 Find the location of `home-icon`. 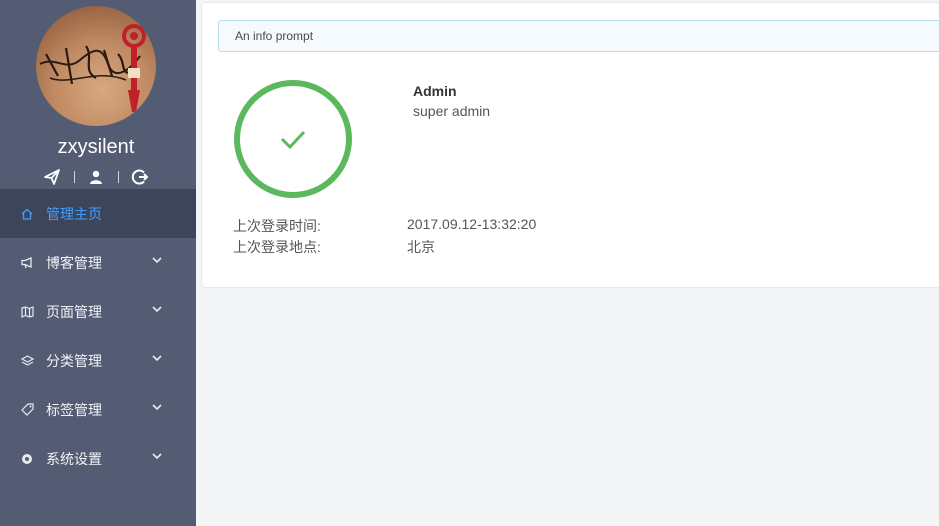

home-icon is located at coordinates (27, 214).